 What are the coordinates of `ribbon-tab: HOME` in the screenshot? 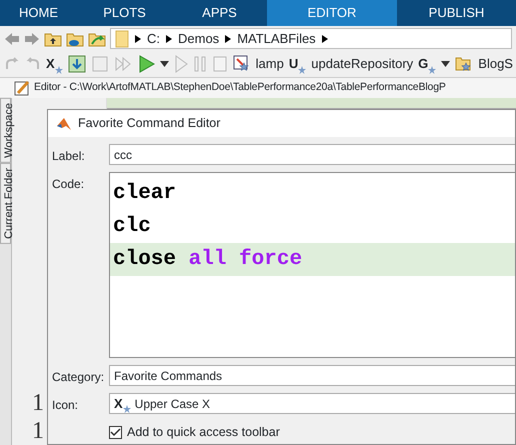 It's located at (38, 13).